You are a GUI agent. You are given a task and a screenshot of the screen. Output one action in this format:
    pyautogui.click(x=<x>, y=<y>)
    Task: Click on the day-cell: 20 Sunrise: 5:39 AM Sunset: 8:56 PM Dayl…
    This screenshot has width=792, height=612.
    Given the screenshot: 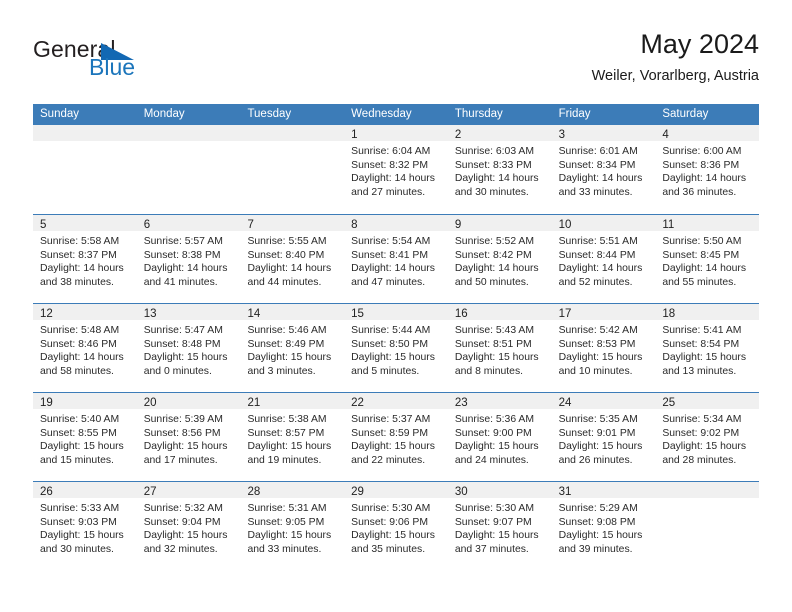 What is the action you would take?
    pyautogui.click(x=188, y=437)
    